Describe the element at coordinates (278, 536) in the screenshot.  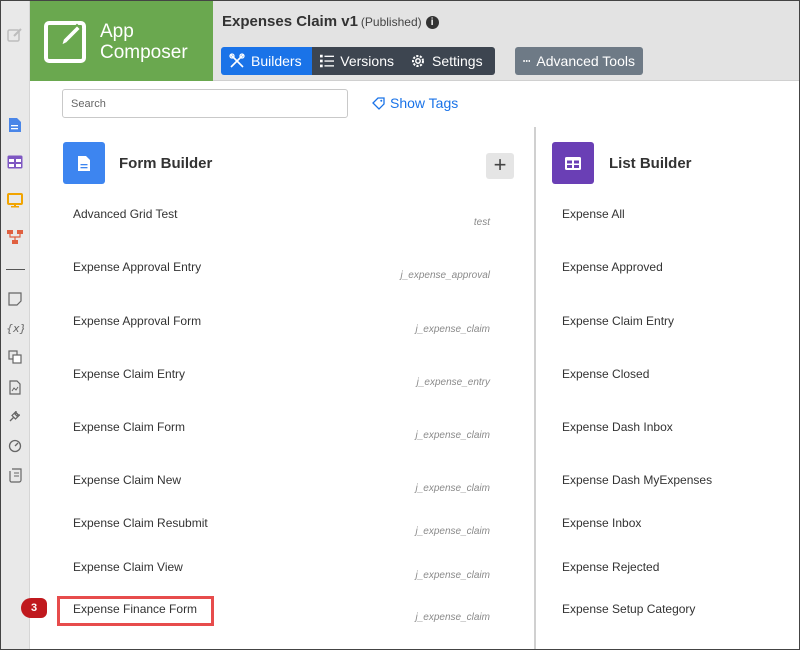
I see `form-item: Expense Claim Resubmit j_expense_claim` at that location.